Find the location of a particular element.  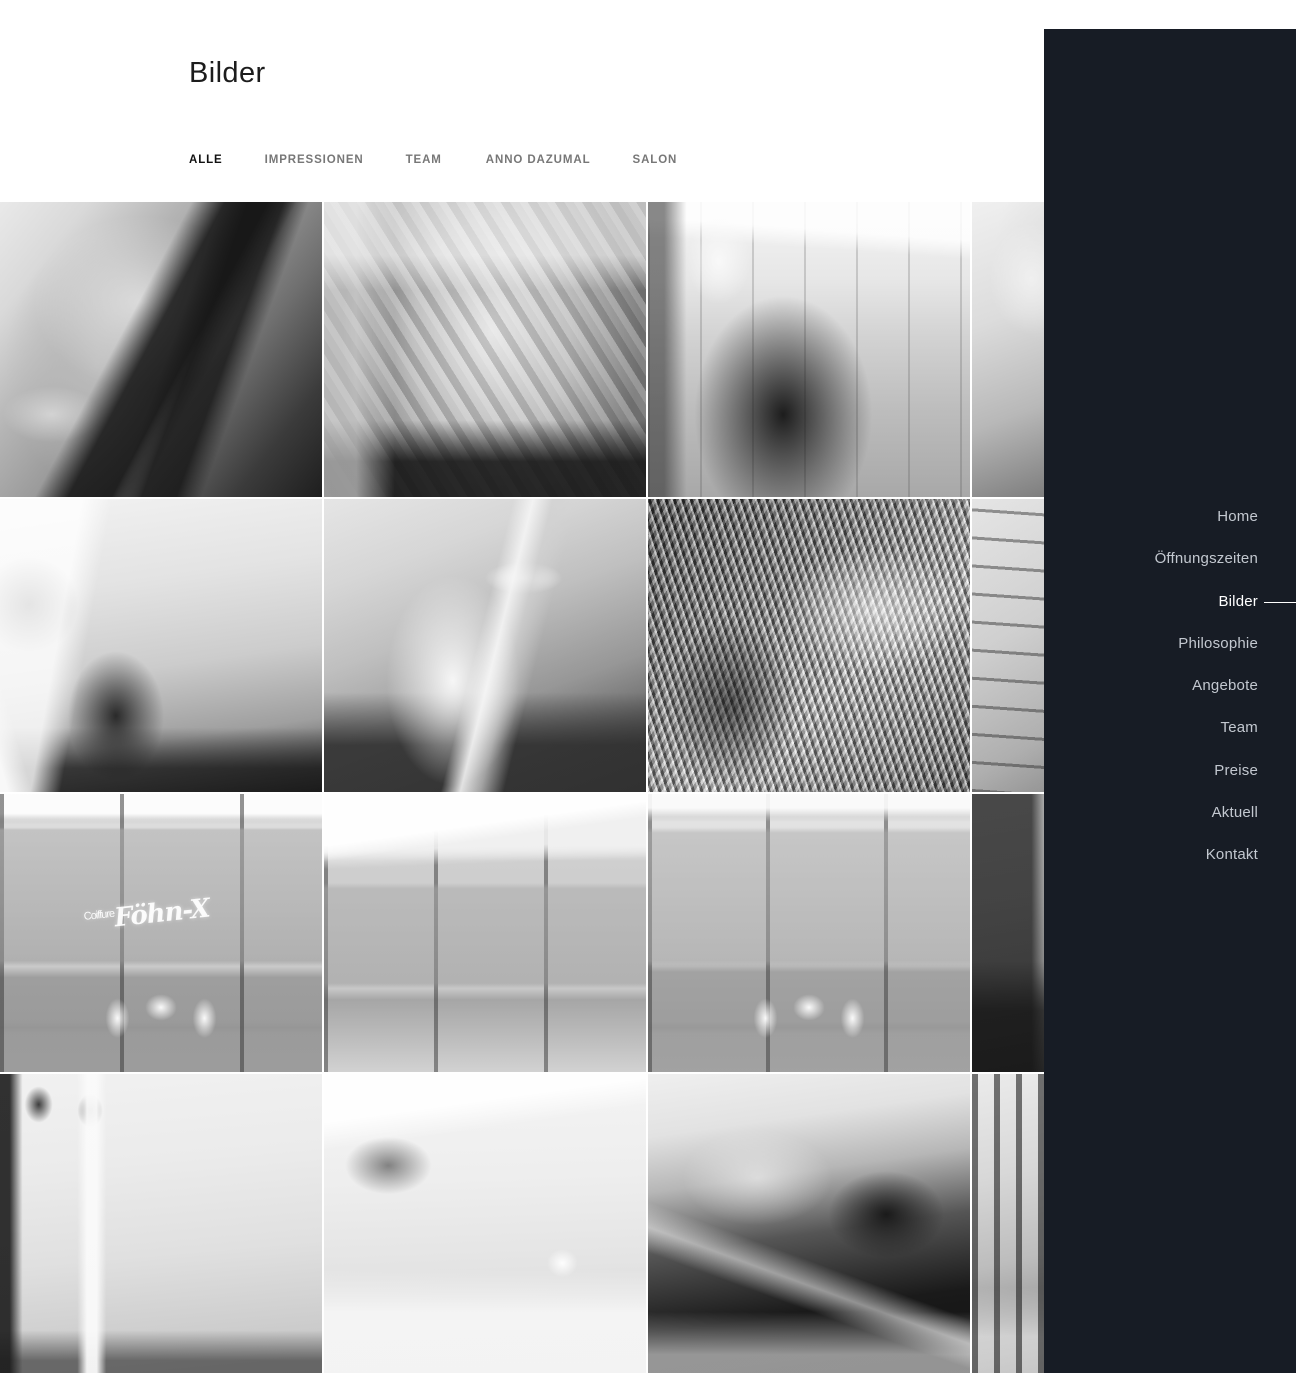

sidebar-item-philosophie: Philosophie is located at coordinates (1218, 644).